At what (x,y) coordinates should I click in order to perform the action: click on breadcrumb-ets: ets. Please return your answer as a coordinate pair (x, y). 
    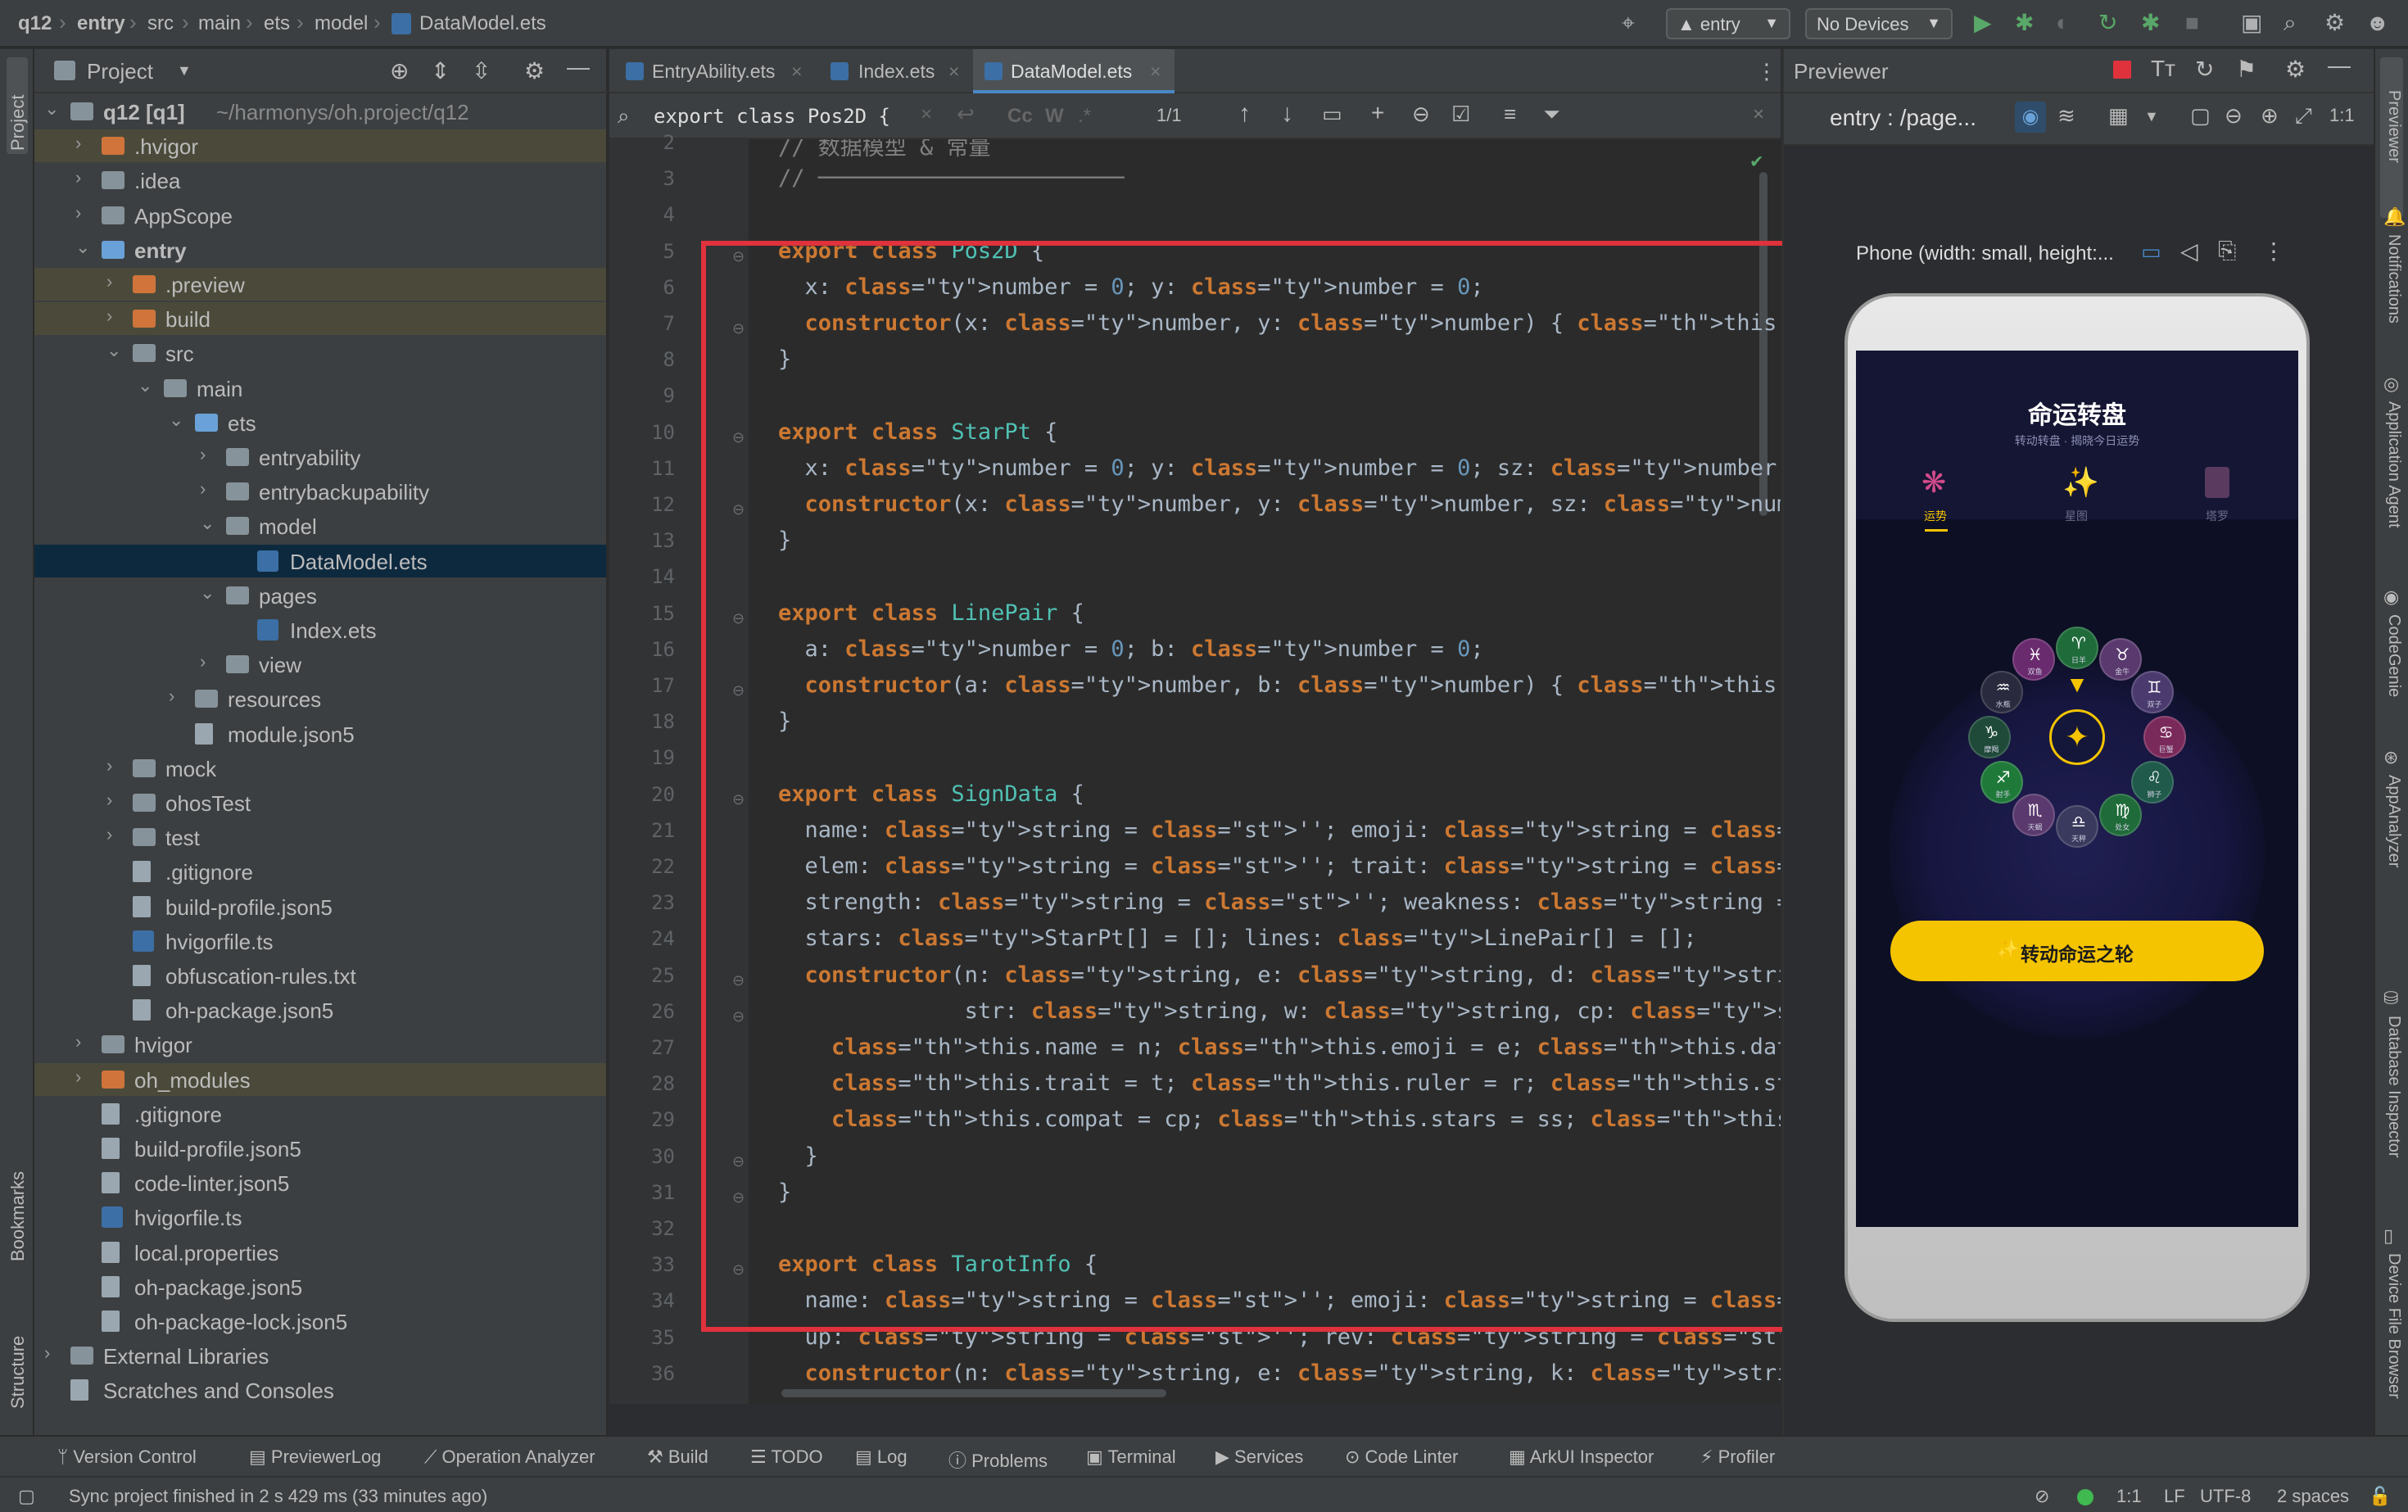
    Looking at the image, I should click on (277, 23).